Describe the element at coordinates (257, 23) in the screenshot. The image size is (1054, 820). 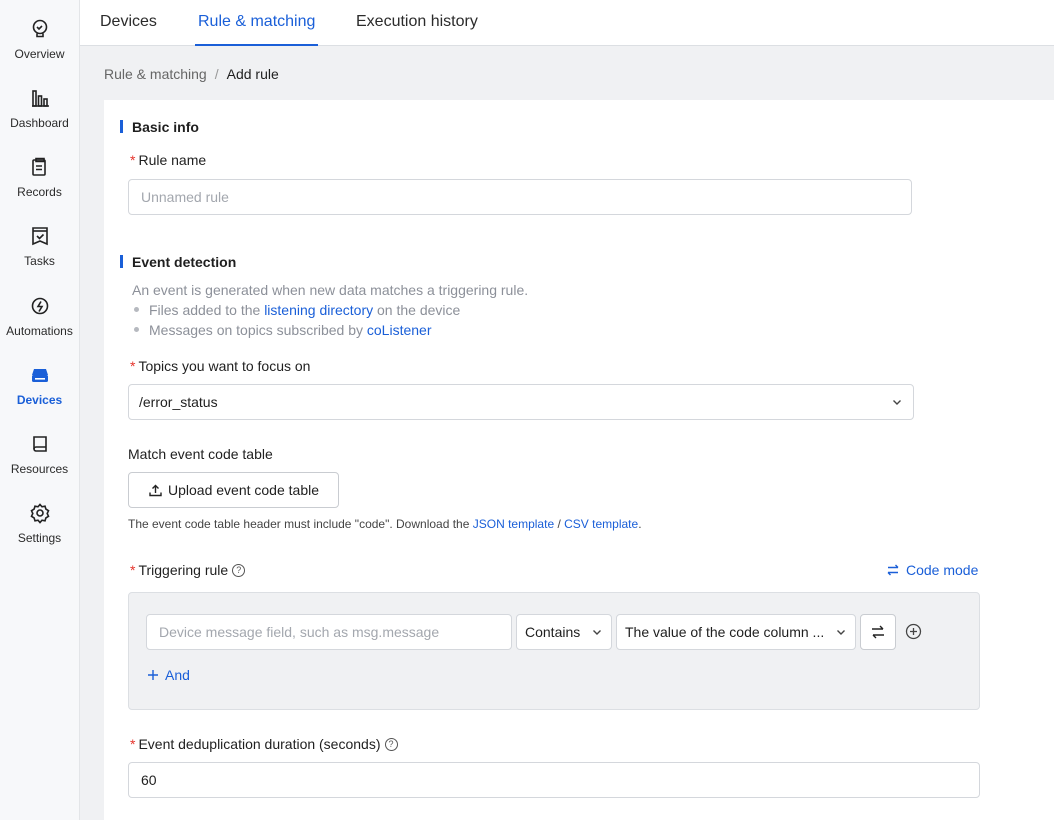
I see `tab-rule-matching: Rule & matching` at that location.